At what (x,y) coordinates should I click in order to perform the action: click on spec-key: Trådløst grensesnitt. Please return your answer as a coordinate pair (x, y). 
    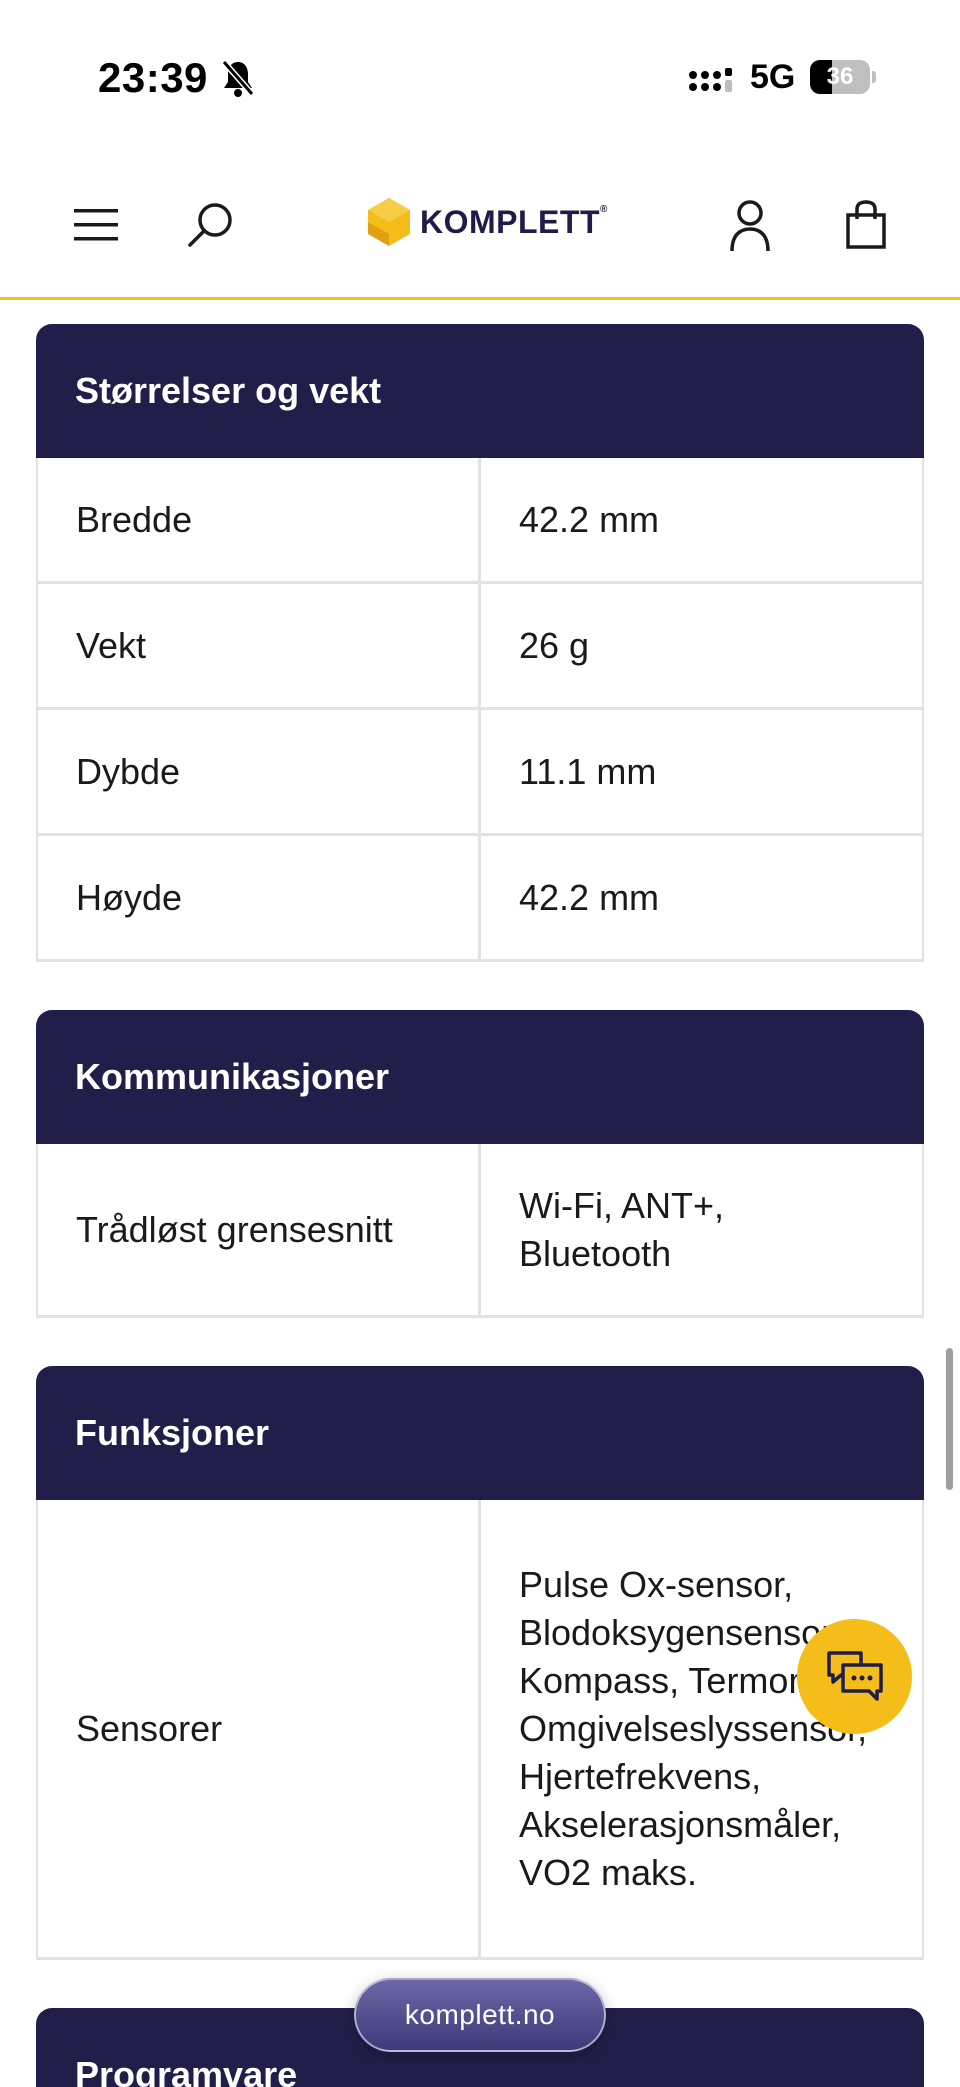
    Looking at the image, I should click on (259, 1229).